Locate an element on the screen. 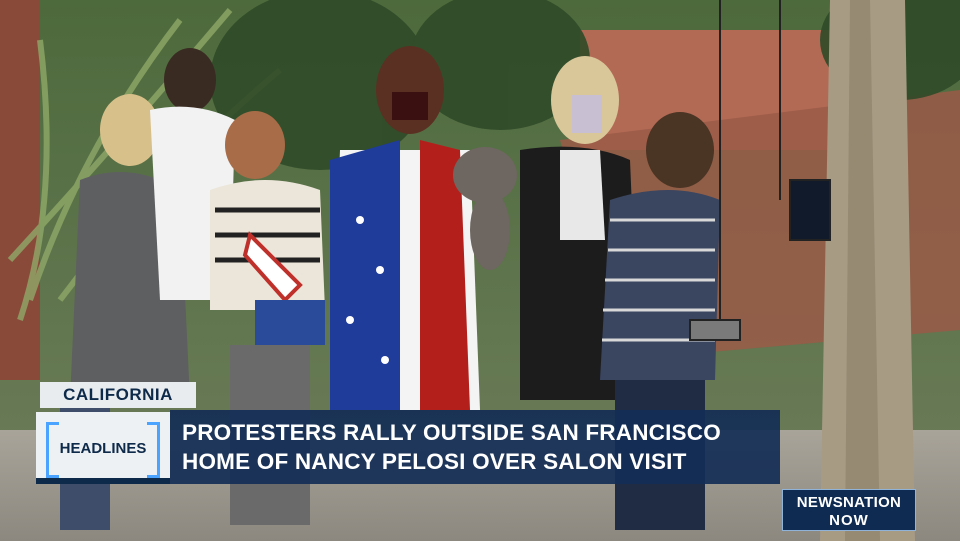  tree-trunk is located at coordinates (867, 270).